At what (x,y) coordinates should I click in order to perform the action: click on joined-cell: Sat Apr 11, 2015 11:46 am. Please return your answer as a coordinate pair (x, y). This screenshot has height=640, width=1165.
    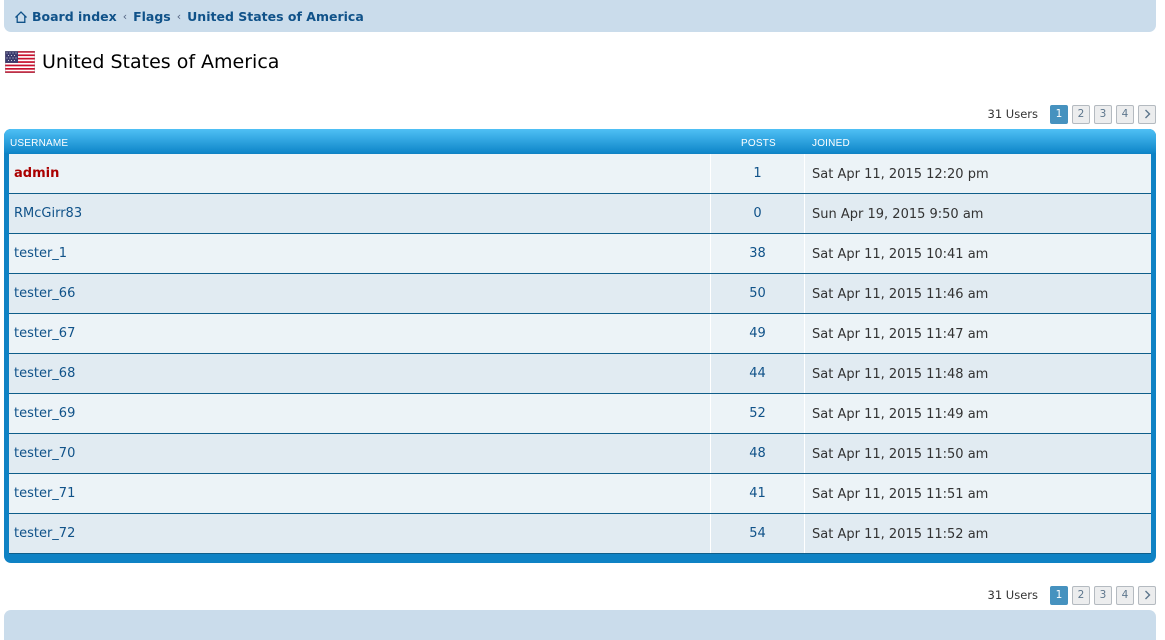
    Looking at the image, I should click on (978, 293).